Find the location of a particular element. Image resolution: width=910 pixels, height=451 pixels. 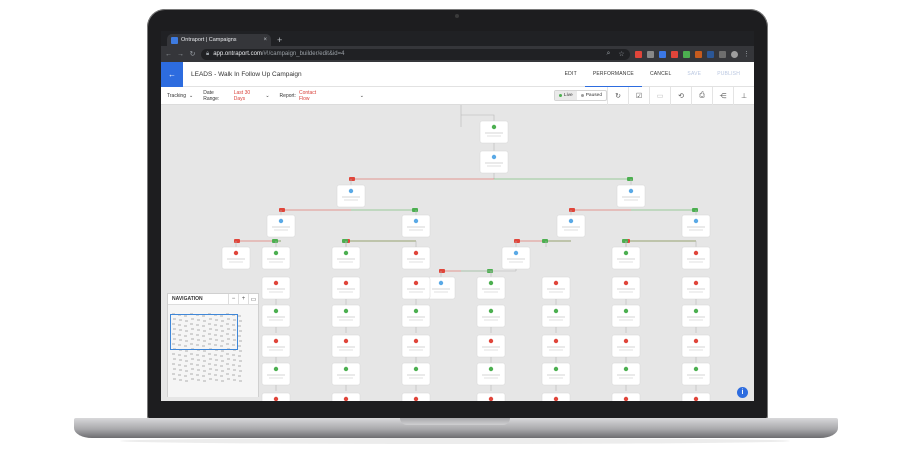

new-tab-button: + is located at coordinates (279, 40).